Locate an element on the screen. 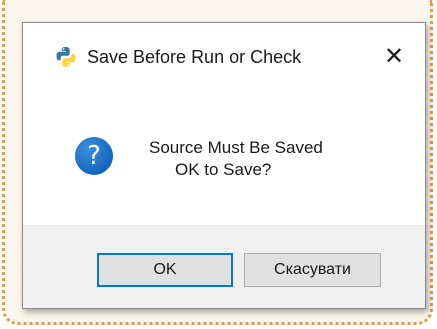 Image resolution: width=437 pixels, height=329 pixels. dialog-title: Save Before Run or Check is located at coordinates (194, 57).